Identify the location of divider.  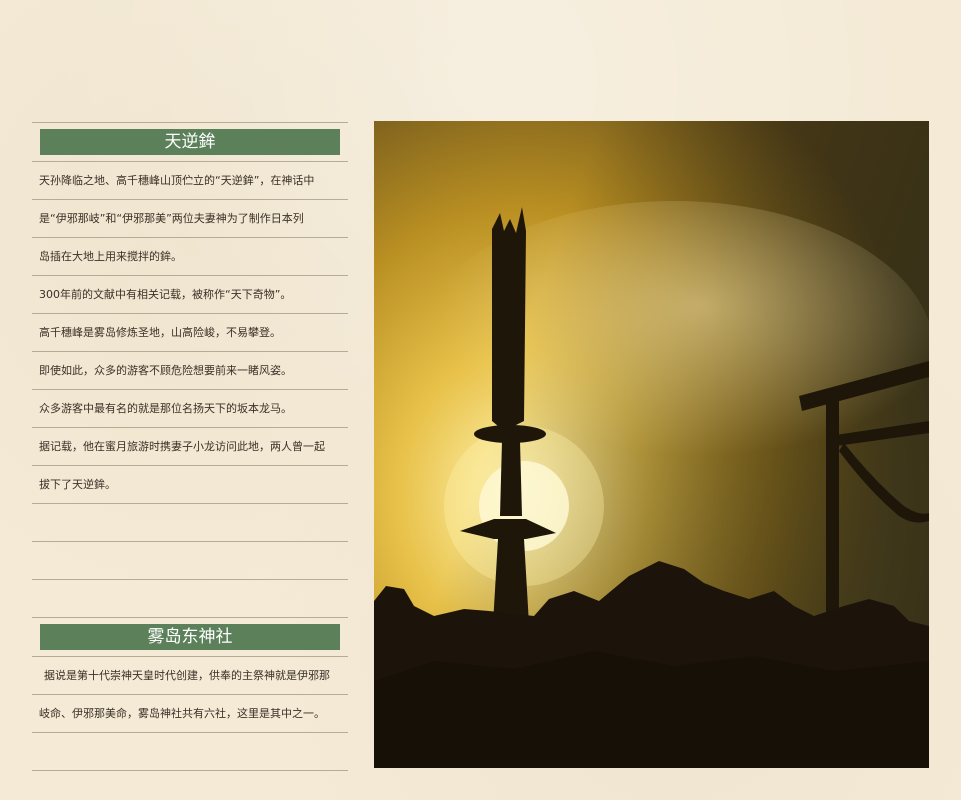
(190, 122).